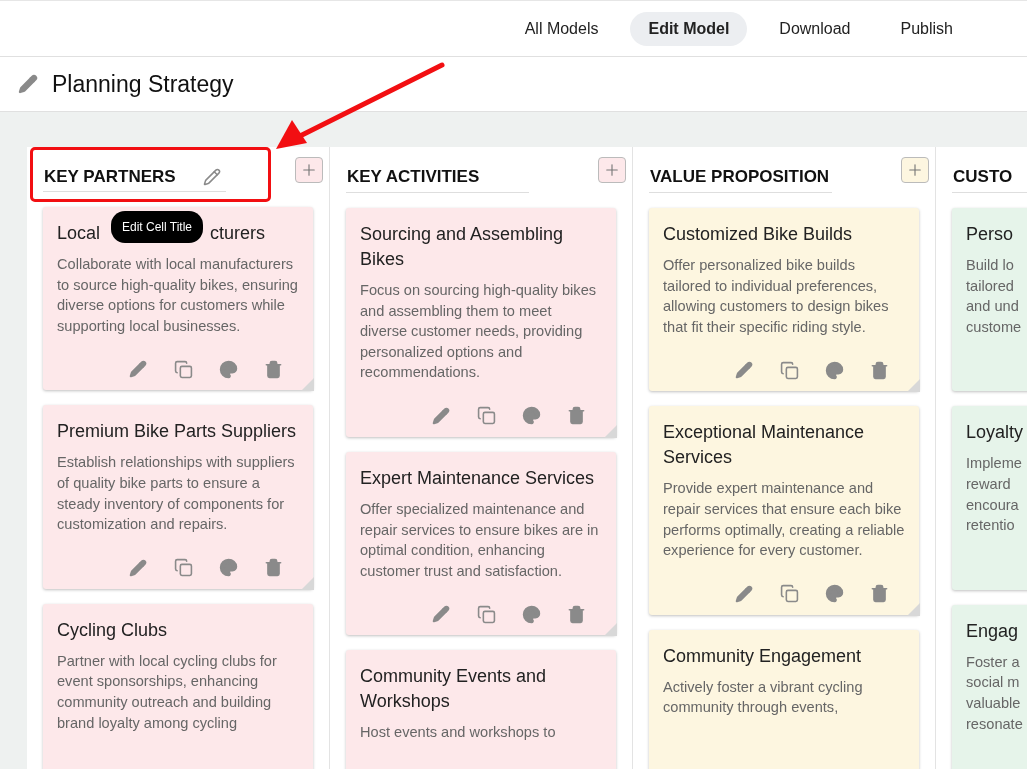 This screenshot has height=769, width=1027. What do you see at coordinates (123, 176) in the screenshot?
I see `title-field: KEY PARTNERS` at bounding box center [123, 176].